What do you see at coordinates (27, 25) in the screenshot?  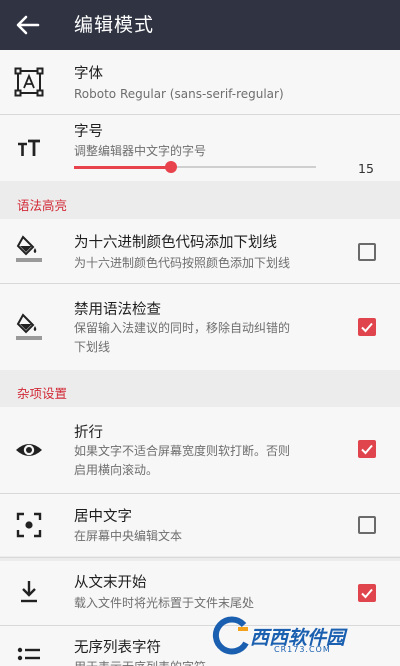 I see `back-arrow-icon` at bounding box center [27, 25].